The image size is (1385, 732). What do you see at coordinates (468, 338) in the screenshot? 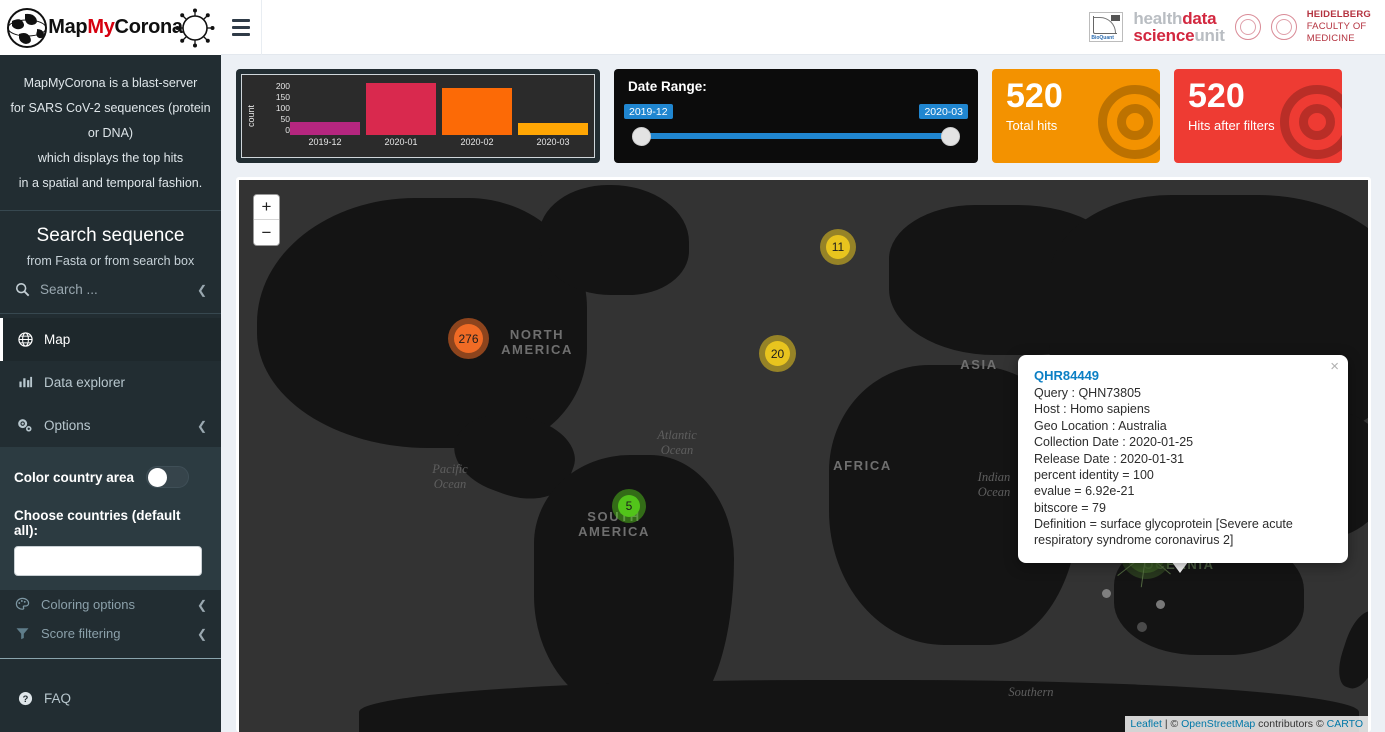
I see `map-cluster-marker: 276` at bounding box center [468, 338].